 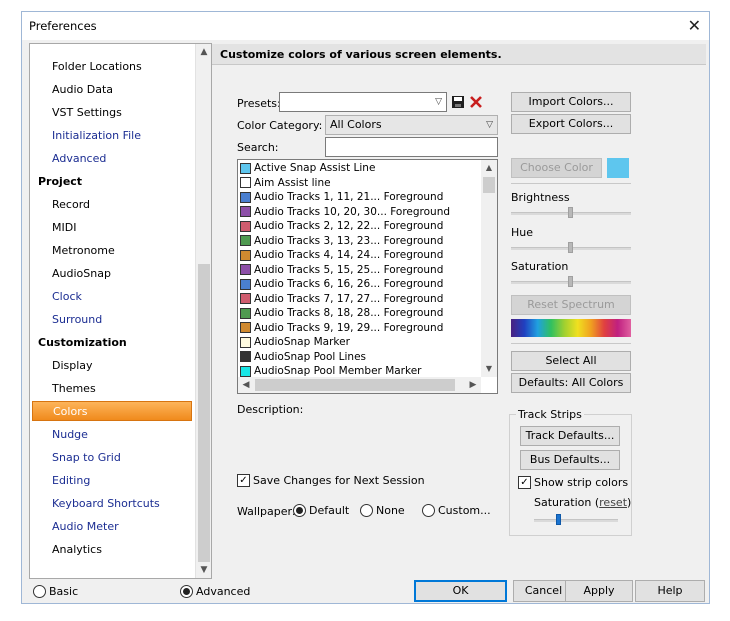 What do you see at coordinates (458, 102) in the screenshot?
I see `save-preset-button` at bounding box center [458, 102].